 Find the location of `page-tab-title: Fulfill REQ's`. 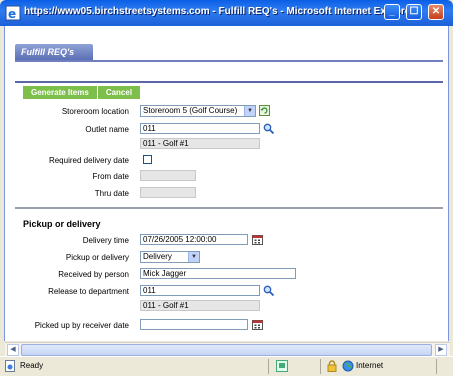

page-tab-title: Fulfill REQ's is located at coordinates (54, 52).